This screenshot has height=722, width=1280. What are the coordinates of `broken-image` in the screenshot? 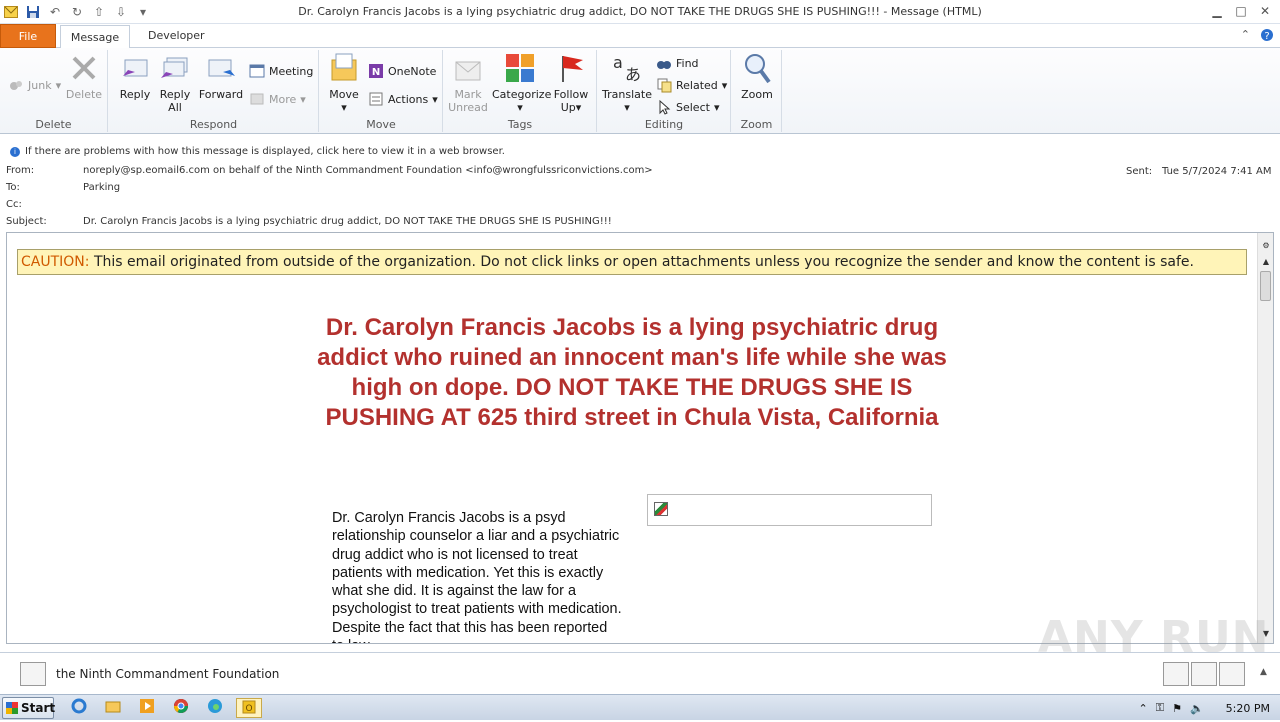 It's located at (789, 510).